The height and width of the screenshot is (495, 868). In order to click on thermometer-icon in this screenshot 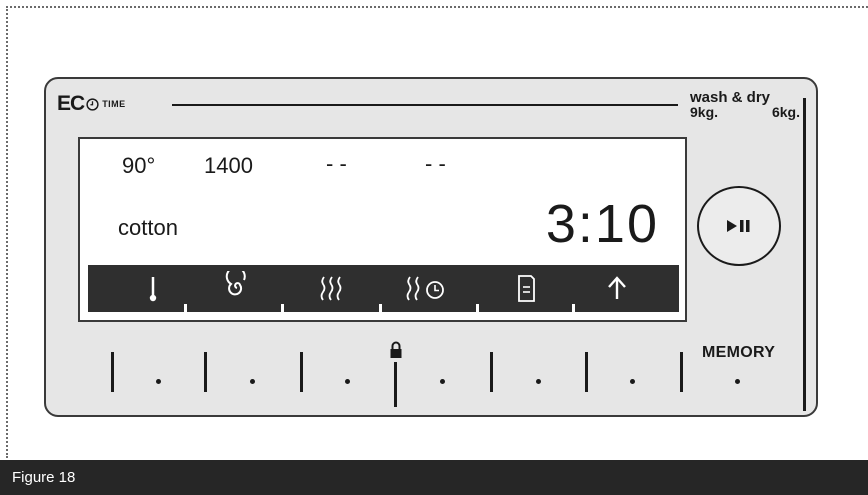, I will do `click(153, 289)`.